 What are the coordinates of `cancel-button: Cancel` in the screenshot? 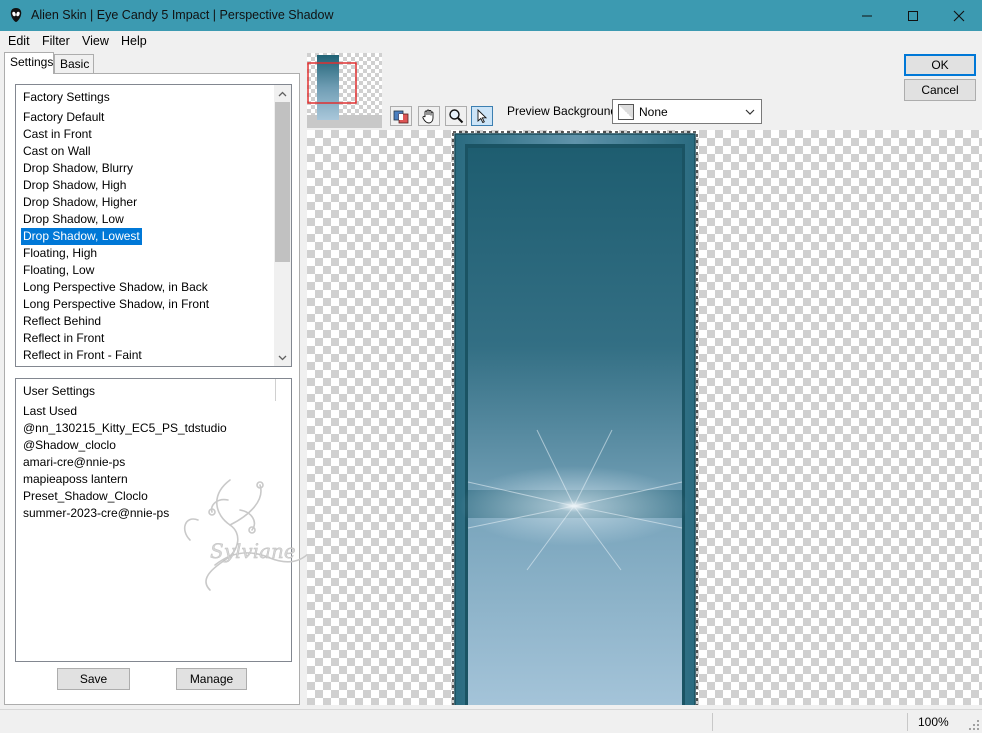 It's located at (940, 90).